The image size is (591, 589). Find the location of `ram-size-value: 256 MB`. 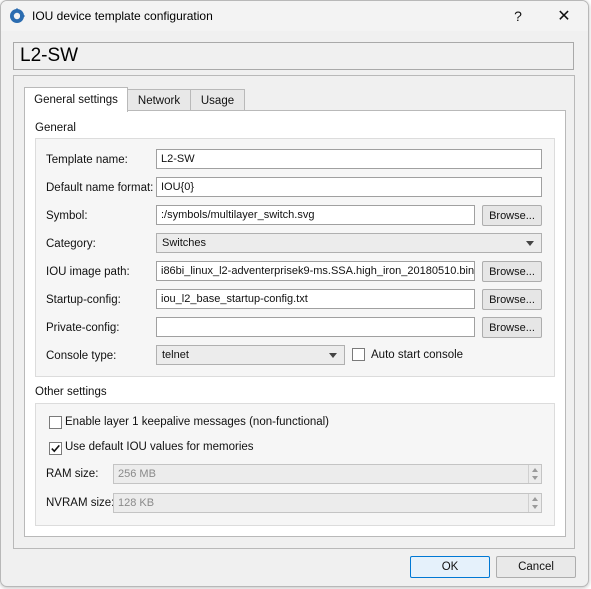

ram-size-value: 256 MB is located at coordinates (137, 474).